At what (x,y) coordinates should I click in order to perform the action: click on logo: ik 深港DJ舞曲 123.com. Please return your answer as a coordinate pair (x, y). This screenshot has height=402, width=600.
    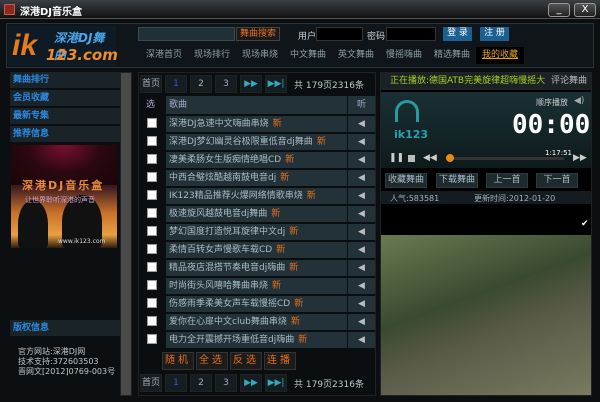
    Looking at the image, I should click on (63, 46).